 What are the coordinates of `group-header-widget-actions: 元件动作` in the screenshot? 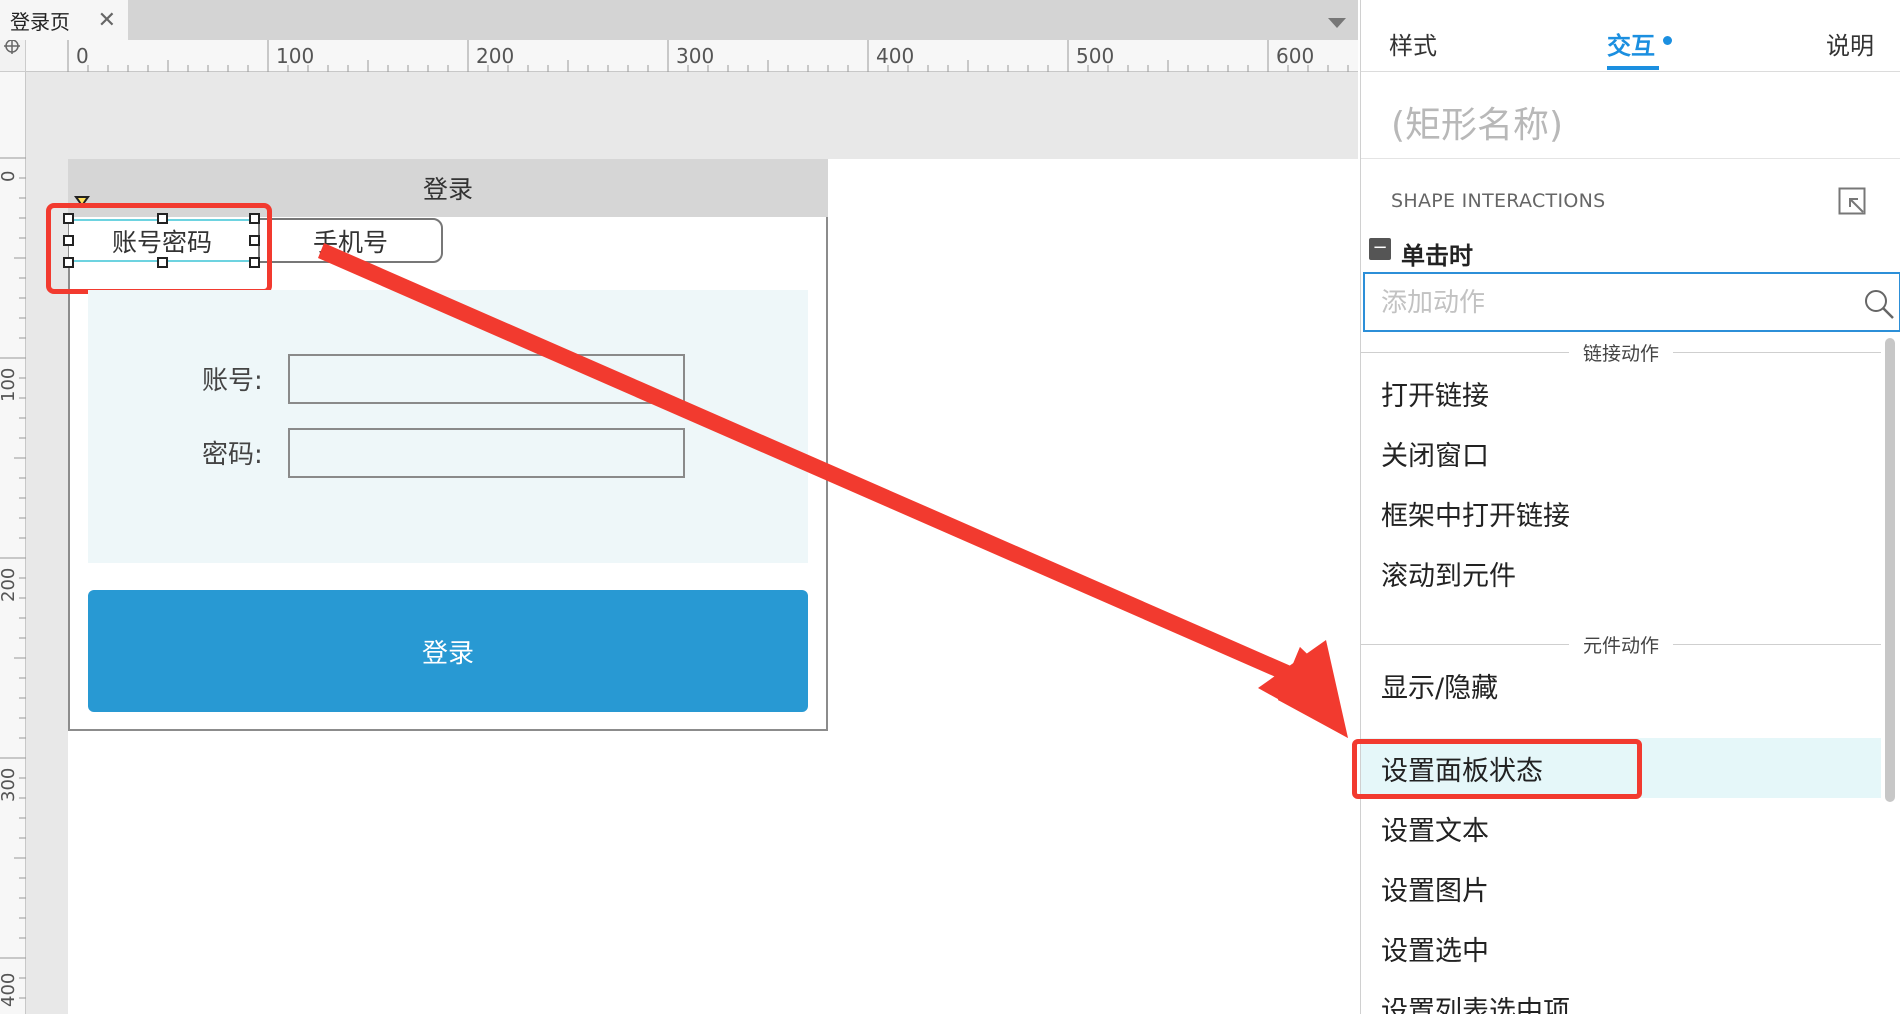 It's located at (1621, 644).